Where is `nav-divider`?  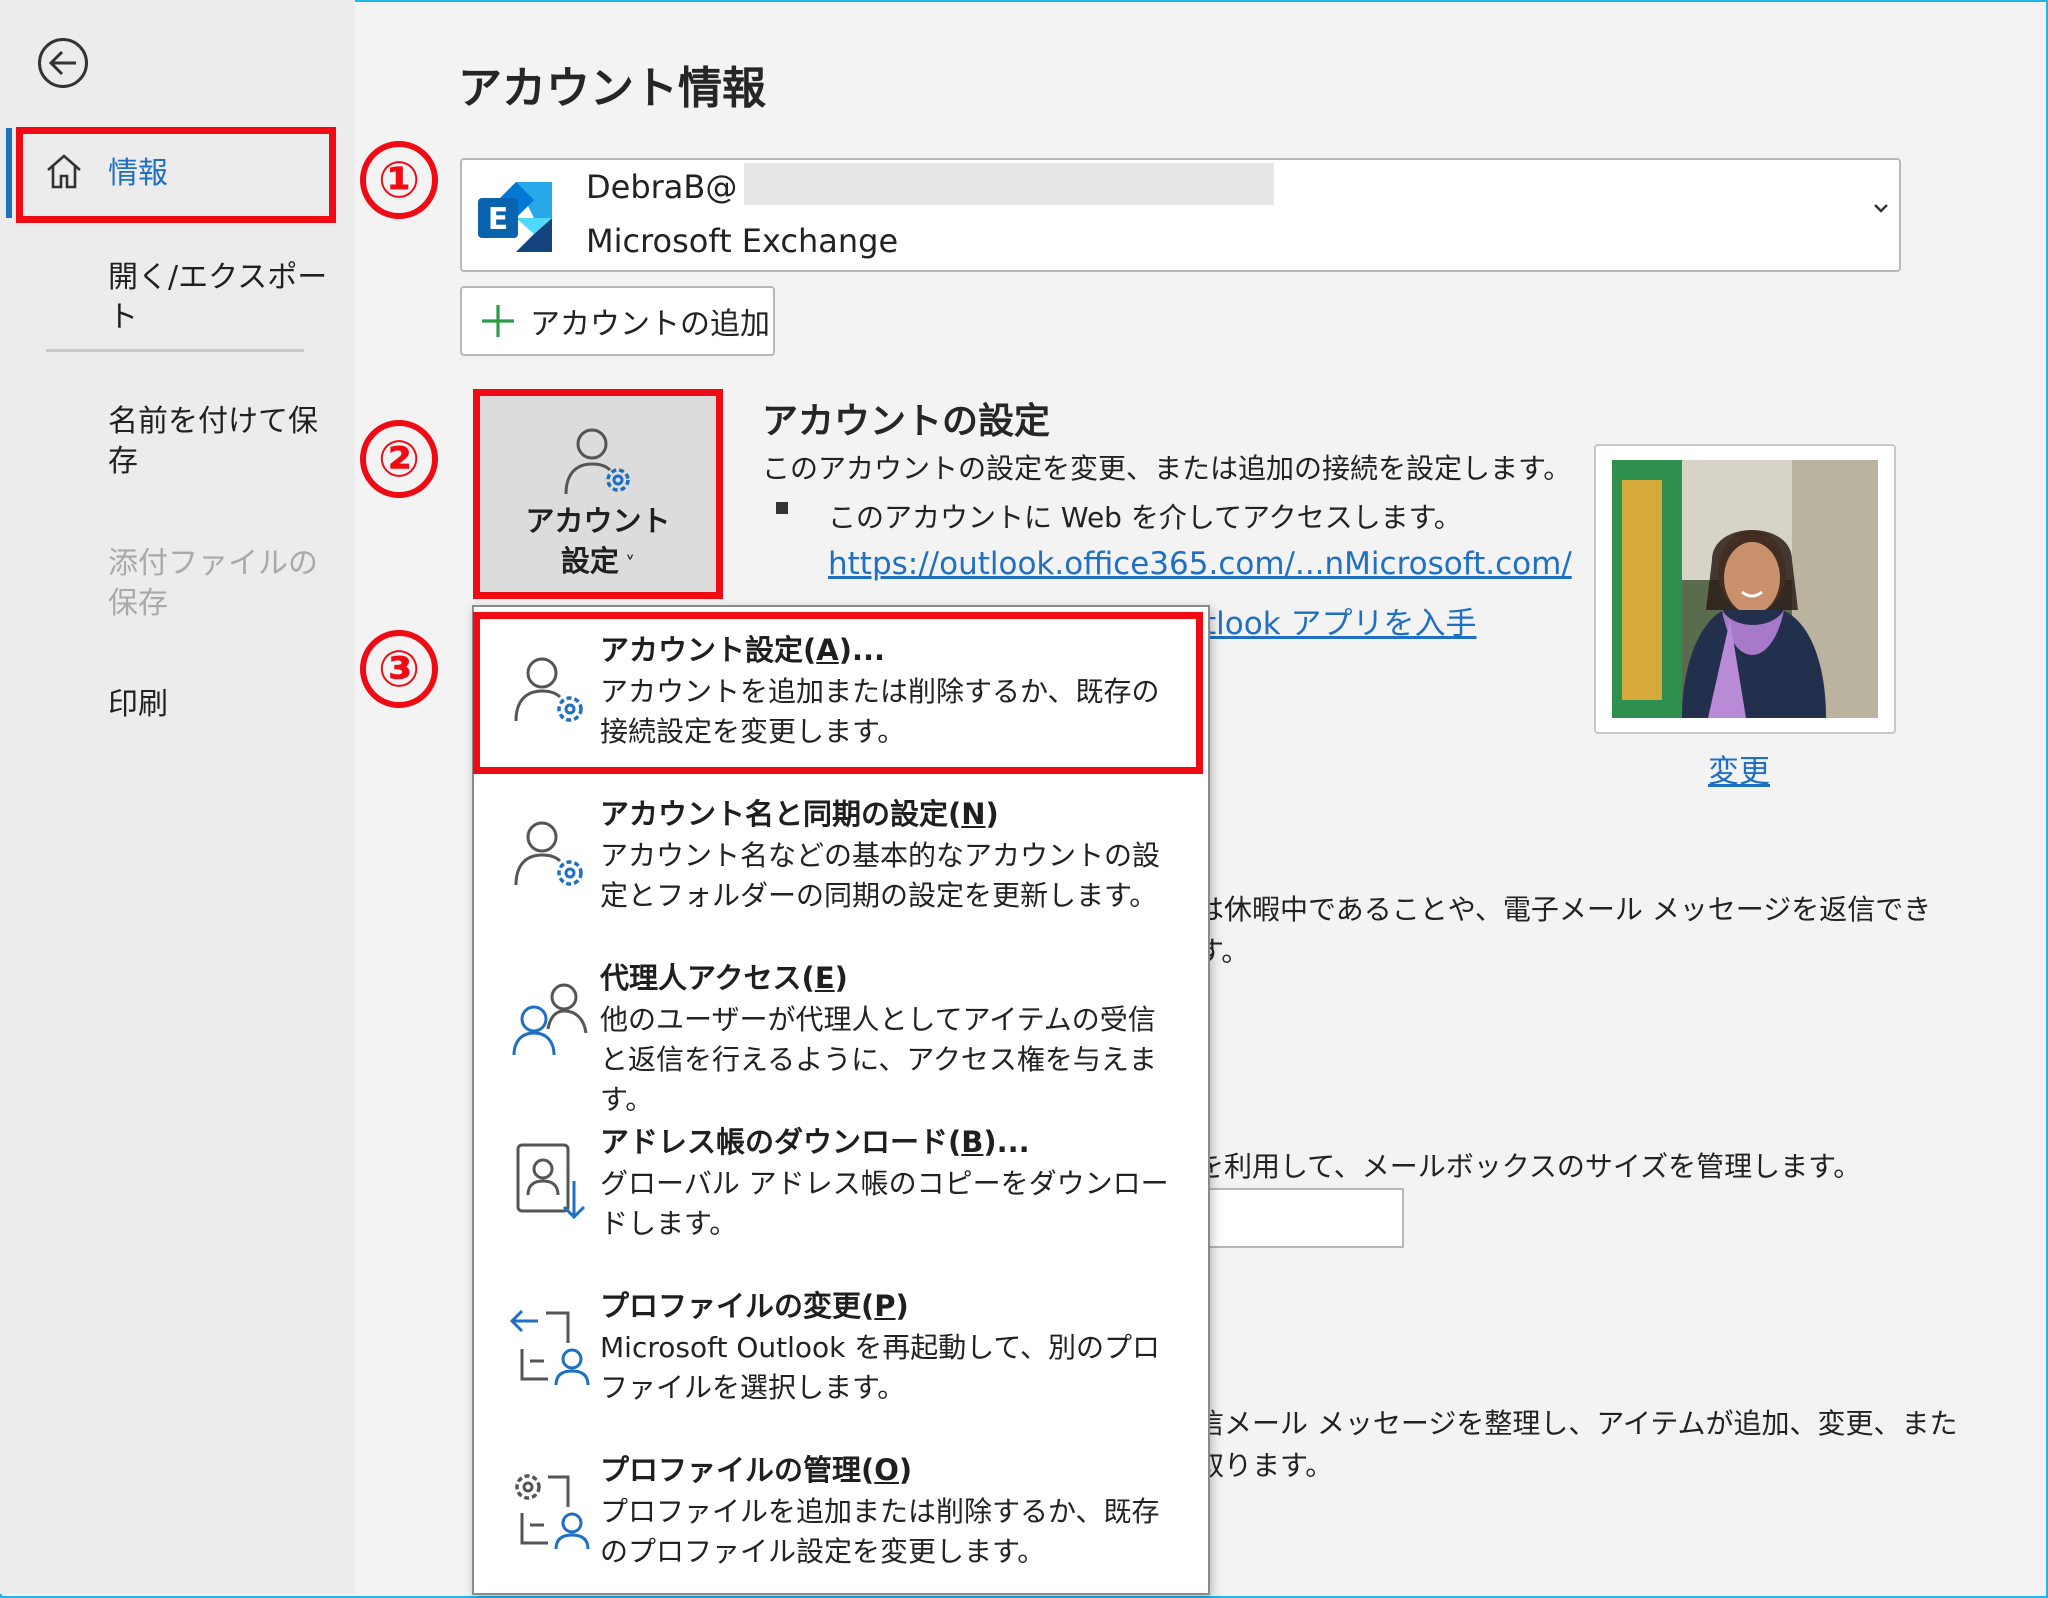
nav-divider is located at coordinates (175, 350).